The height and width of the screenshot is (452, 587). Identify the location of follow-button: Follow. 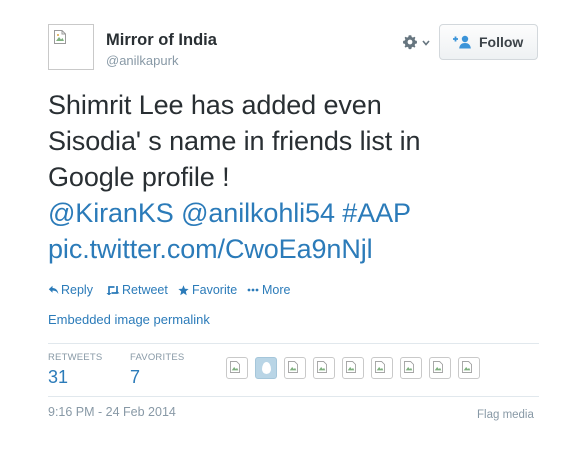
(488, 42).